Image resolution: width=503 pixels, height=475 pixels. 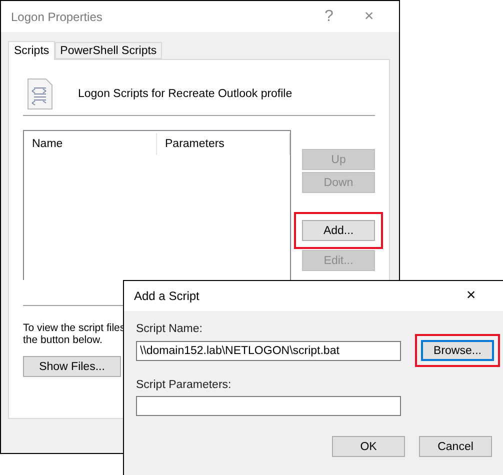 What do you see at coordinates (329, 17) in the screenshot?
I see `help-button: ?` at bounding box center [329, 17].